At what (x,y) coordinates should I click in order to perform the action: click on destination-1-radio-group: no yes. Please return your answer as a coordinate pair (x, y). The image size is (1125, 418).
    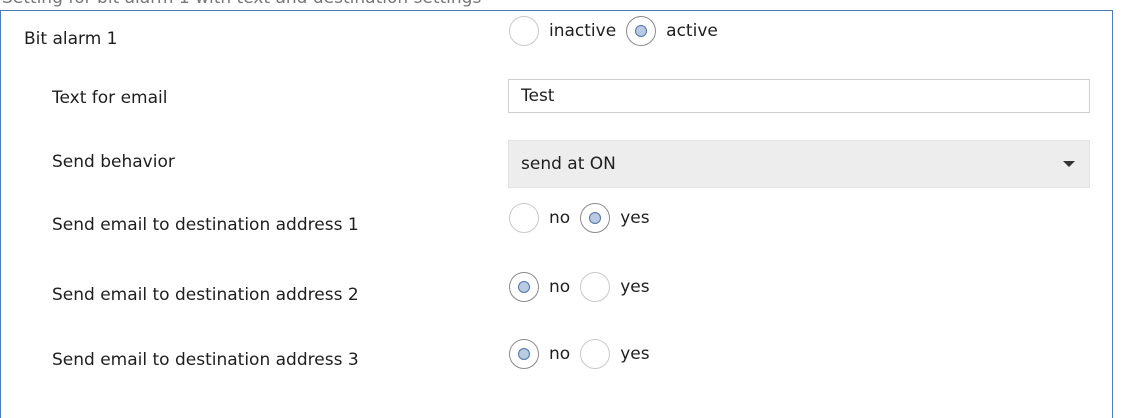
    Looking at the image, I should click on (584, 218).